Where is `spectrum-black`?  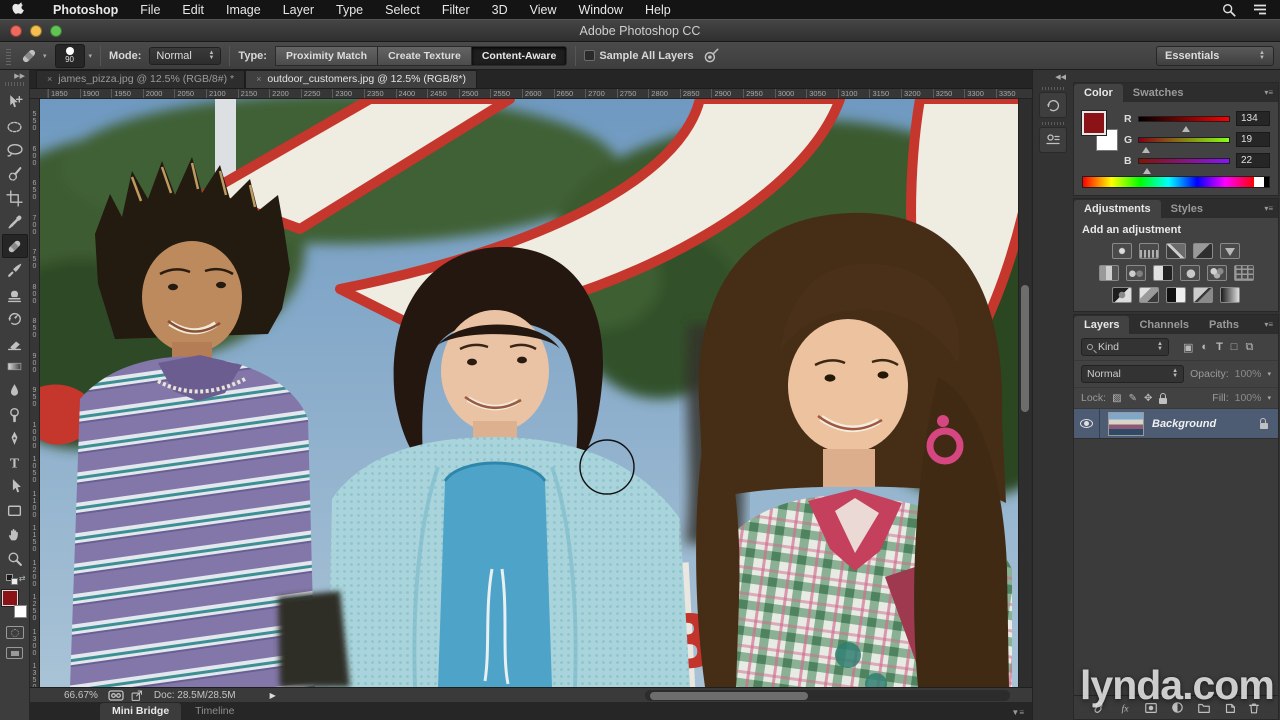
spectrum-black is located at coordinates (1266, 182).